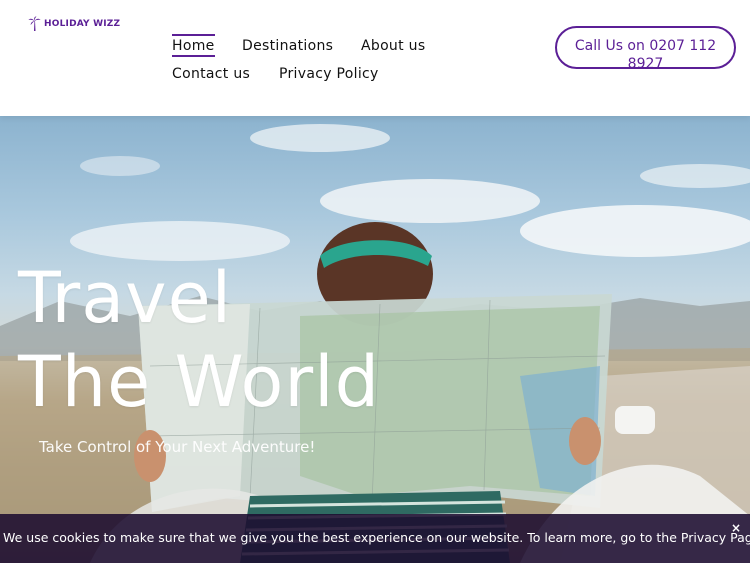 The height and width of the screenshot is (563, 750). Describe the element at coordinates (736, 528) in the screenshot. I see `close-icon: ×` at that location.